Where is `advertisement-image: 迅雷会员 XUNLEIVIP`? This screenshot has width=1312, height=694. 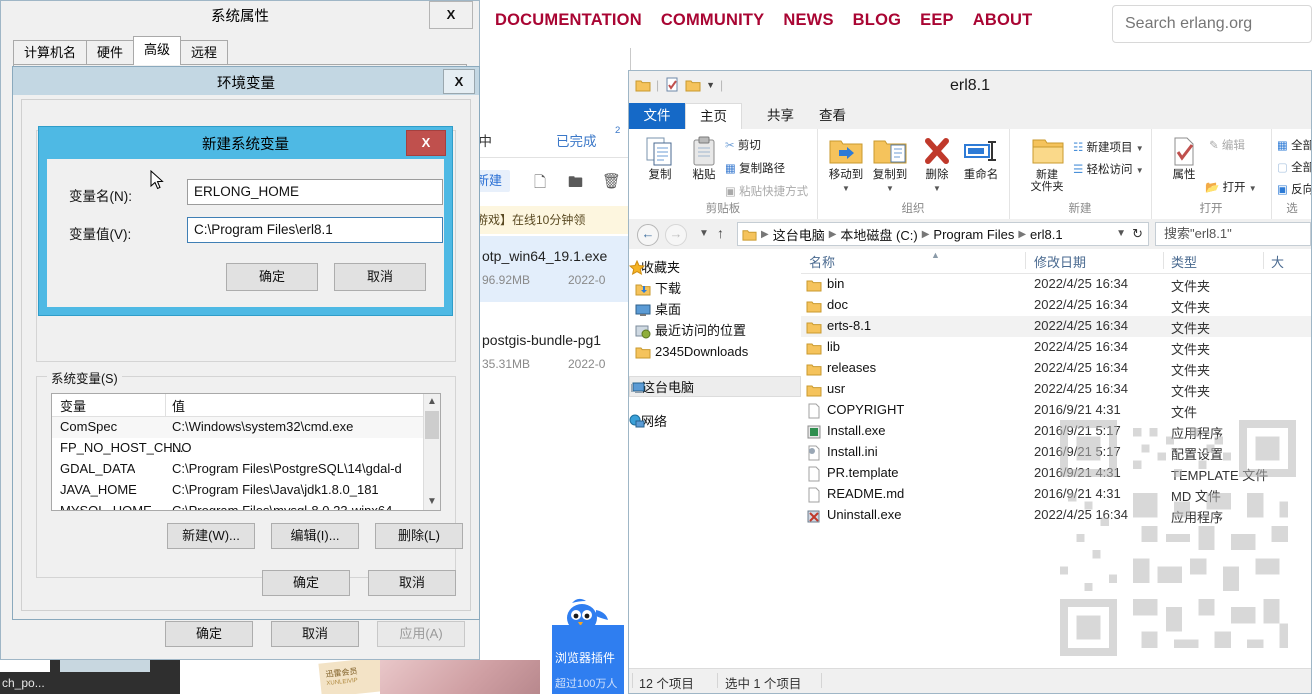 advertisement-image: 迅雷会员 XUNLEIVIP is located at coordinates (410, 677).